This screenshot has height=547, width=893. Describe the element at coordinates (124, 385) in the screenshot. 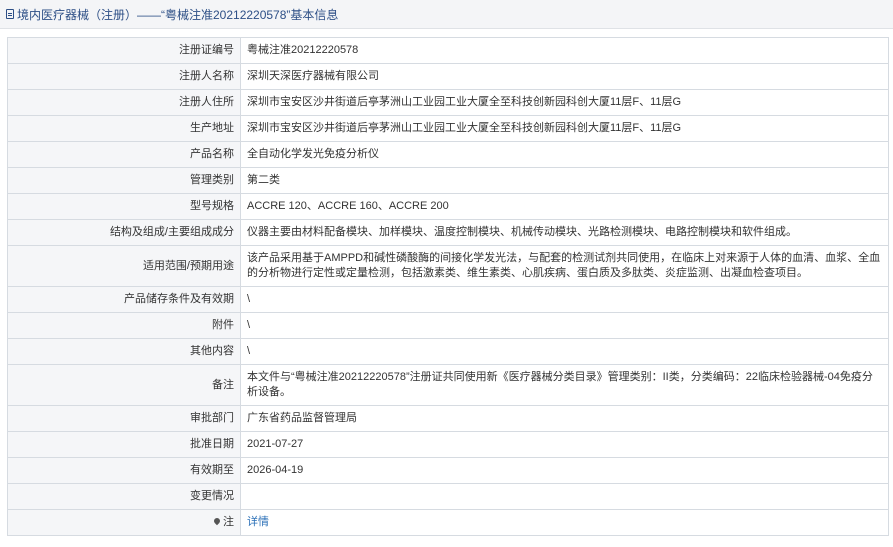

I see `field-label: 备注` at that location.